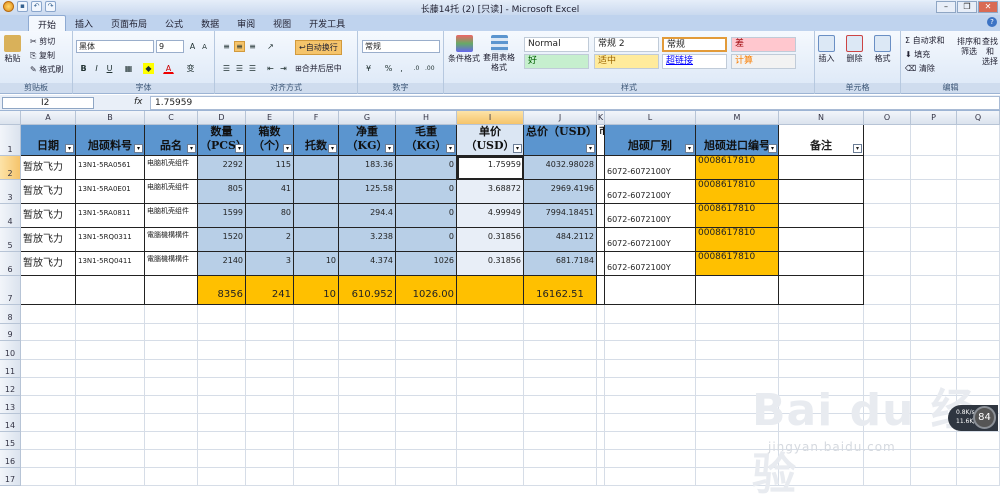 Image resolution: width=1000 pixels, height=502 pixels. What do you see at coordinates (978, 290) in the screenshot?
I see `cell-Q7` at bounding box center [978, 290].